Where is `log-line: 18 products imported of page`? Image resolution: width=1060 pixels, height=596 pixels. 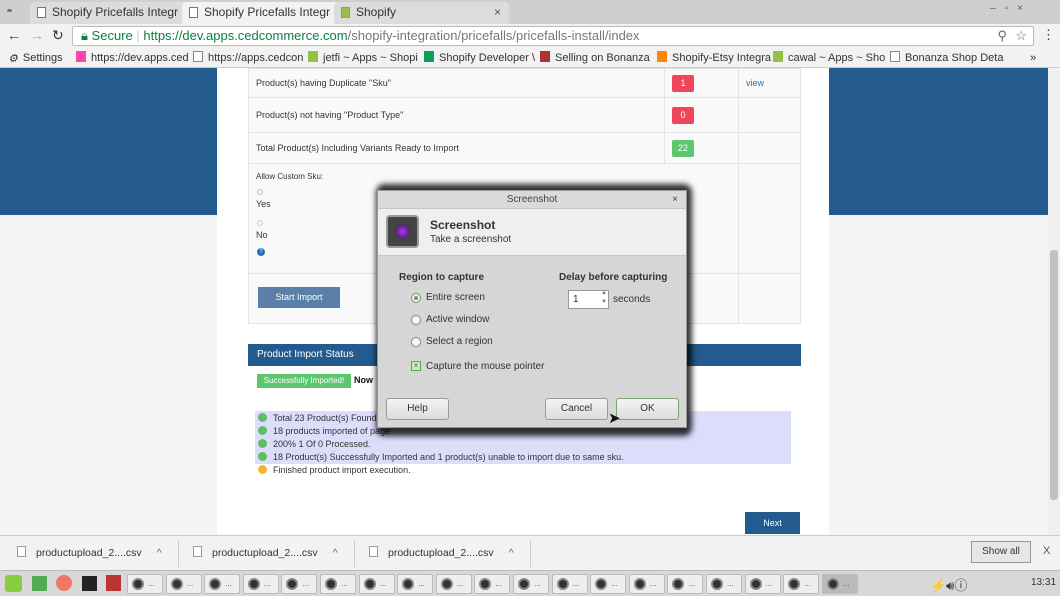
log-line: 18 products imported of page is located at coordinates (324, 431).